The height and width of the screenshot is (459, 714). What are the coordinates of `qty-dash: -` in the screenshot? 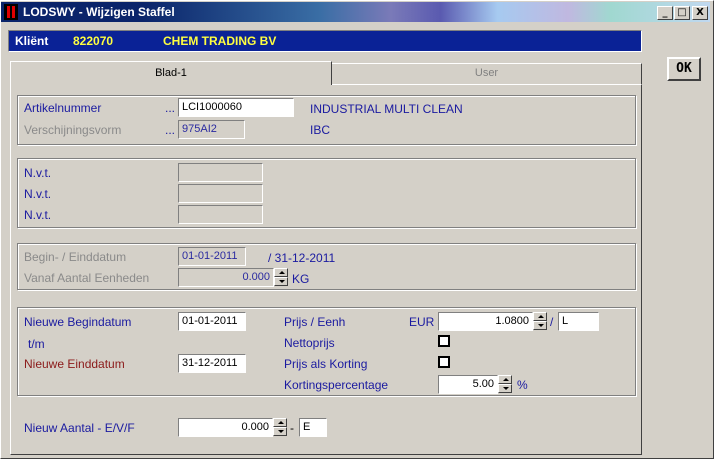 It's located at (292, 428).